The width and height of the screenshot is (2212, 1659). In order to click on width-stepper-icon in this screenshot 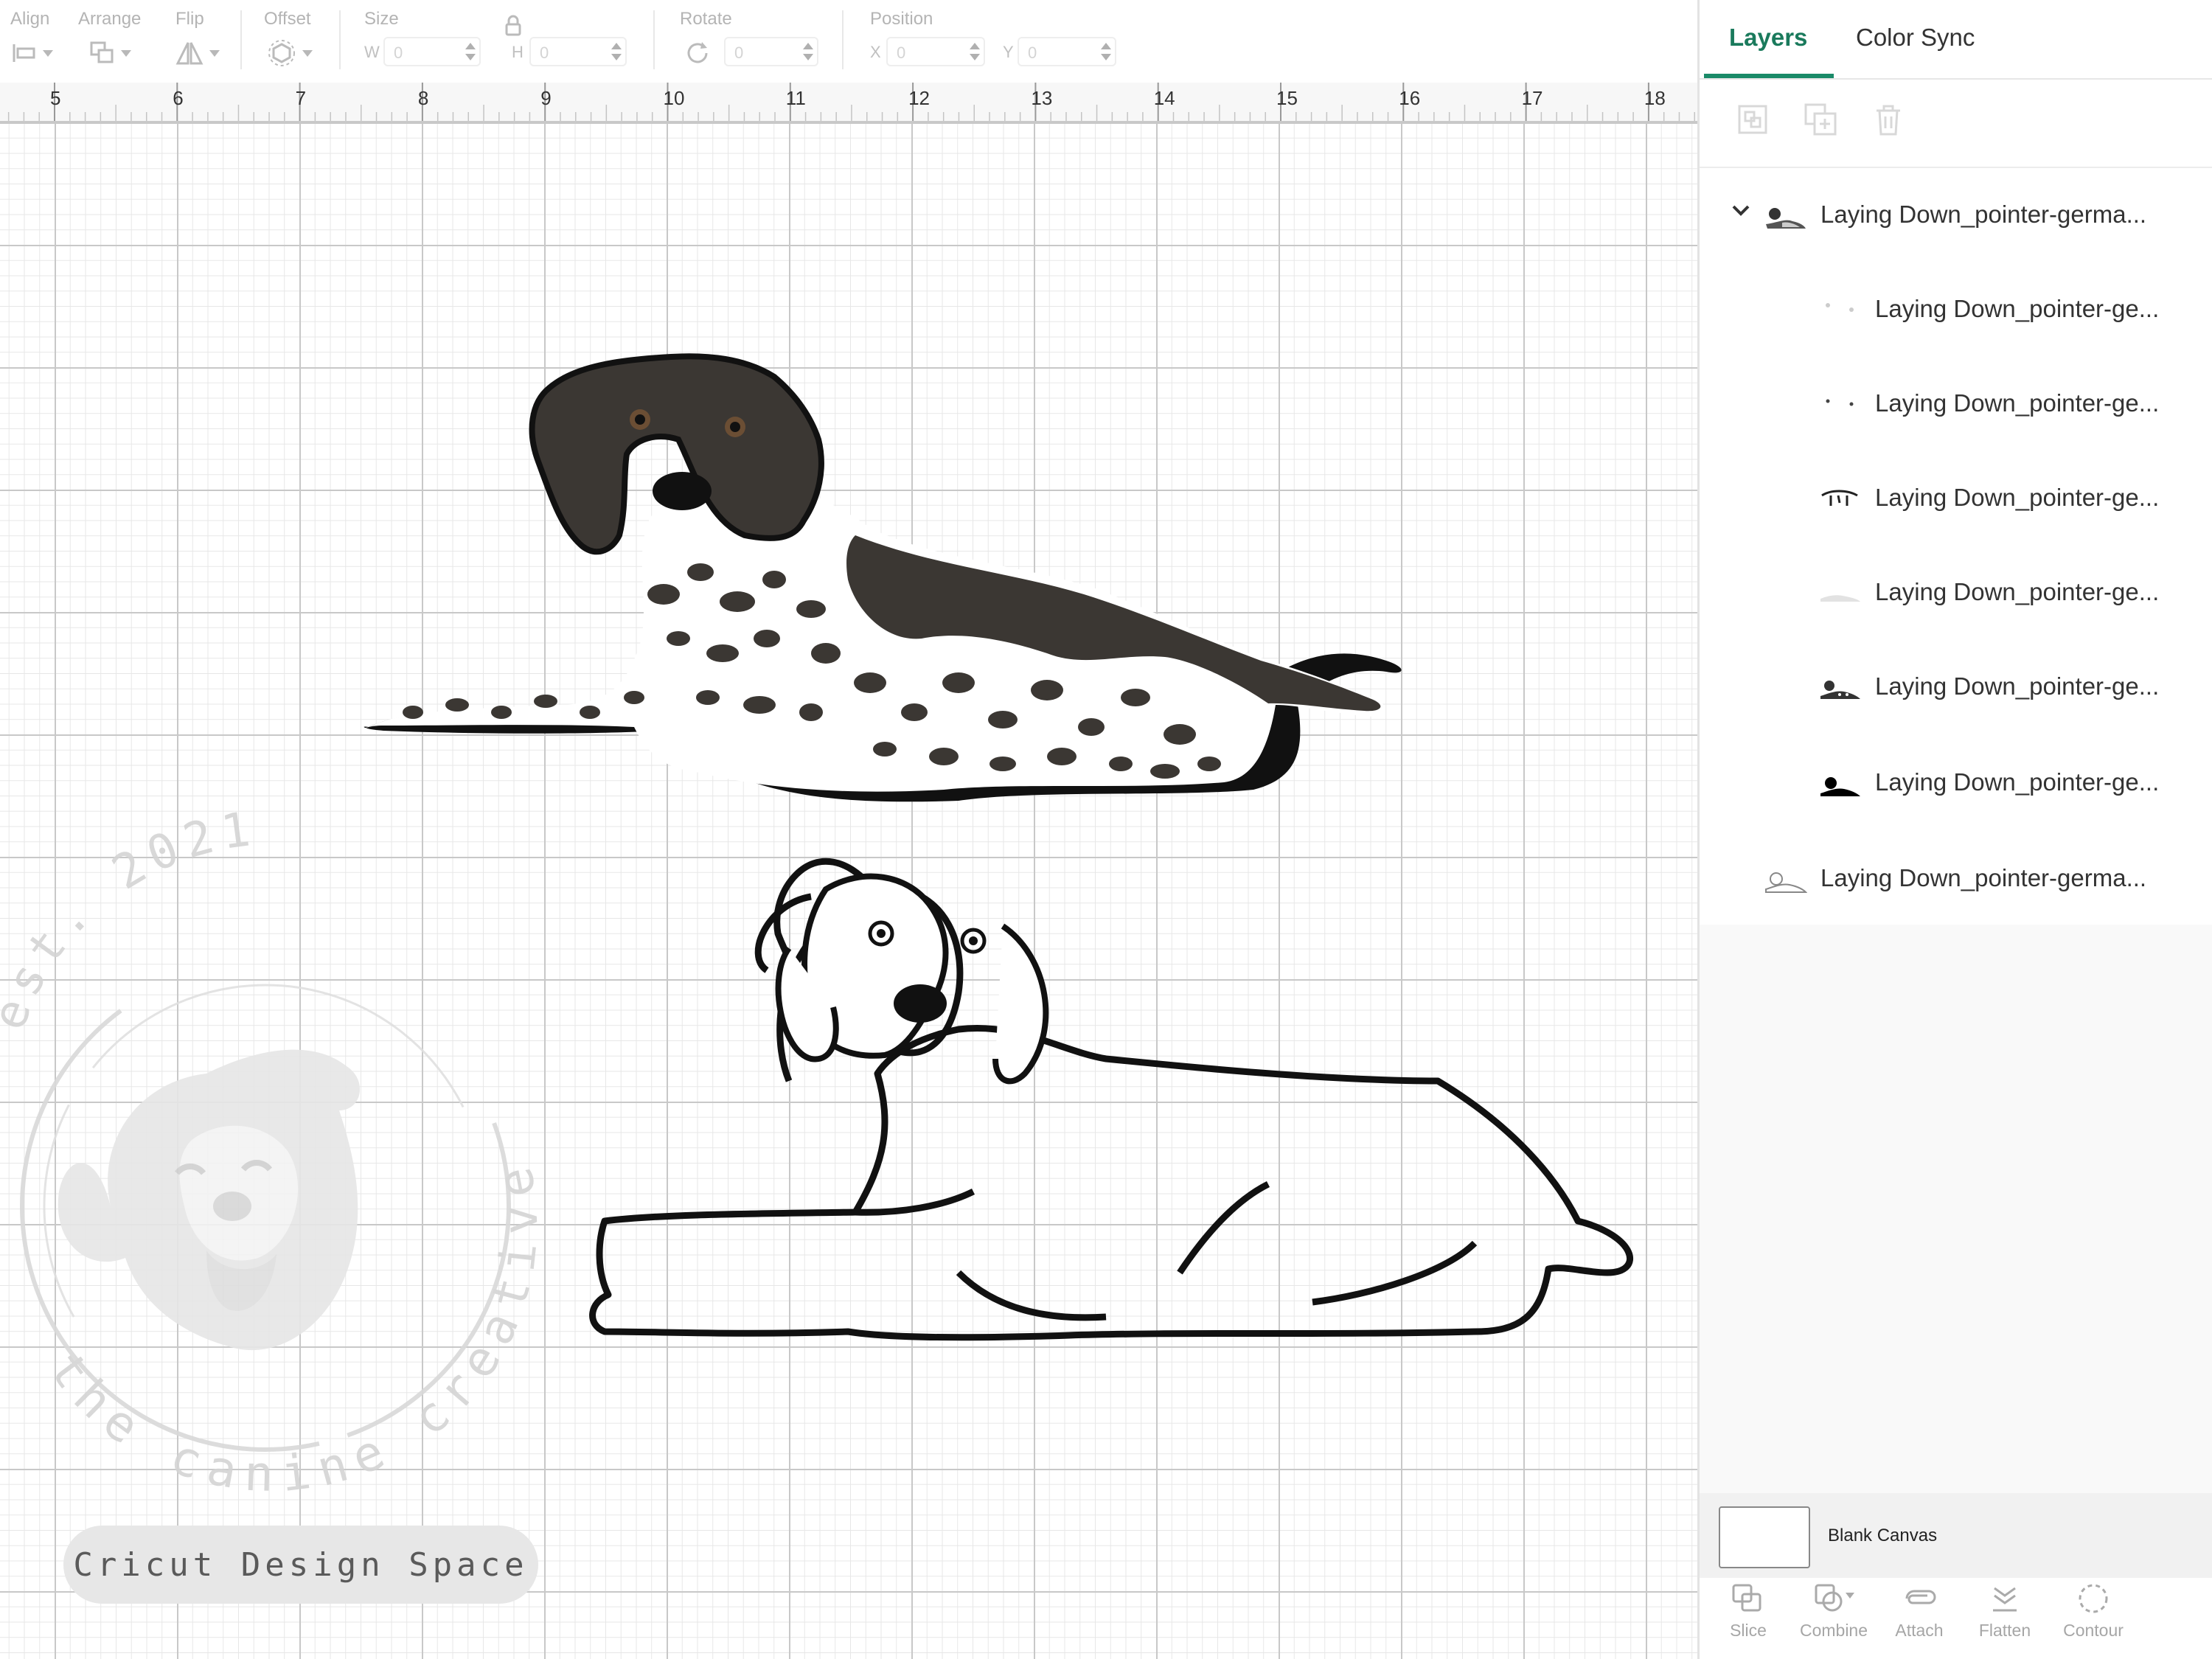, I will do `click(470, 52)`.